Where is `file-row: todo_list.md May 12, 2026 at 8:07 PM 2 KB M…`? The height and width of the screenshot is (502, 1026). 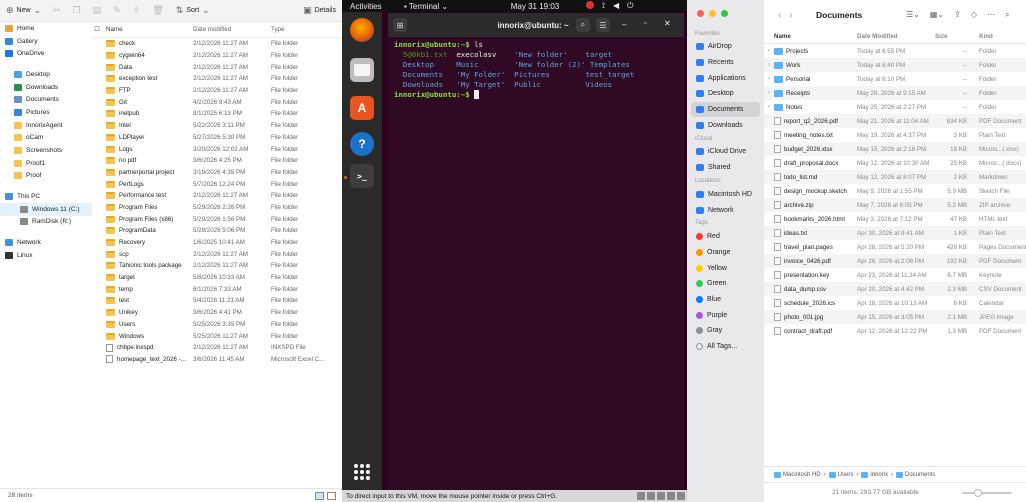
file-row: todo_list.md May 12, 2026 at 8:07 PM 2 KB M… is located at coordinates (895, 177).